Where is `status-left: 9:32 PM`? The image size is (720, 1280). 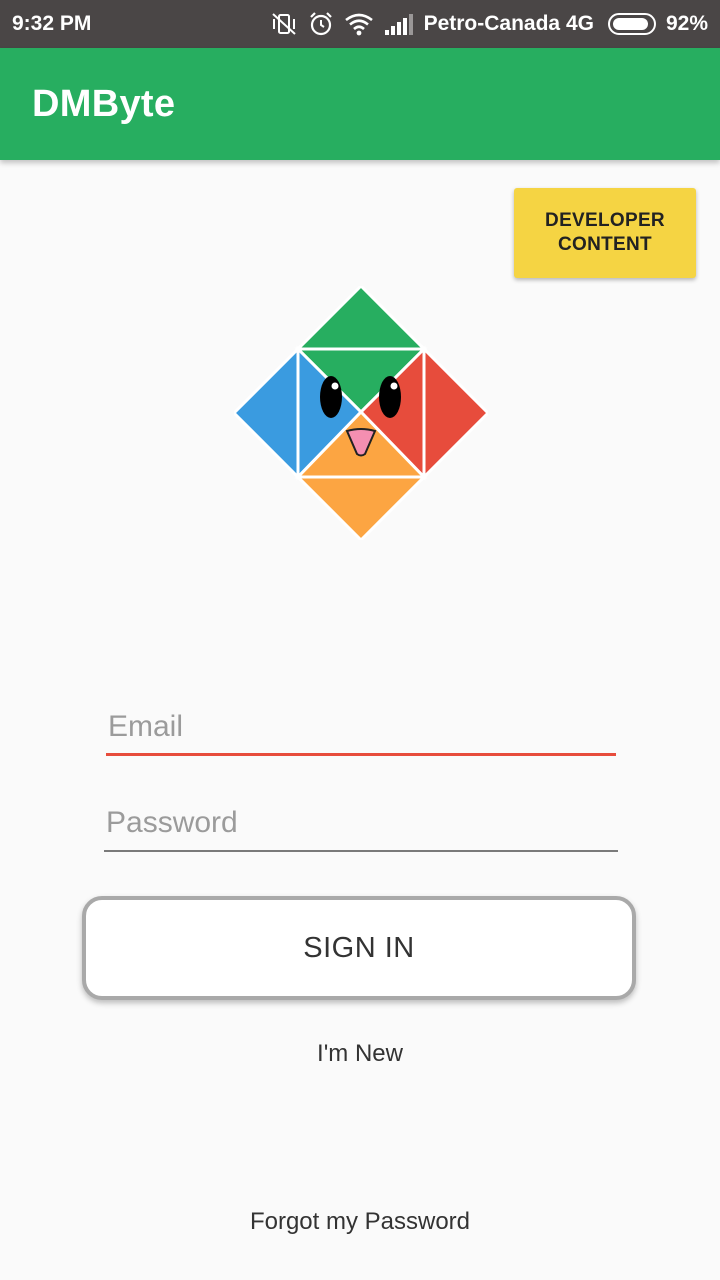 status-left: 9:32 PM is located at coordinates (51, 24).